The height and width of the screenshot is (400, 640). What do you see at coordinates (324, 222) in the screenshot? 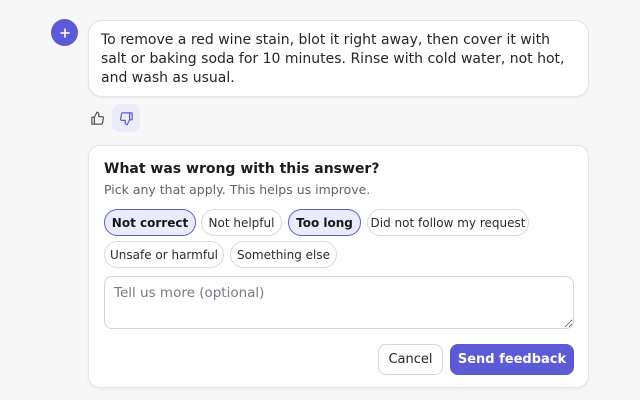
I see `chip-too-long: Too long` at bounding box center [324, 222].